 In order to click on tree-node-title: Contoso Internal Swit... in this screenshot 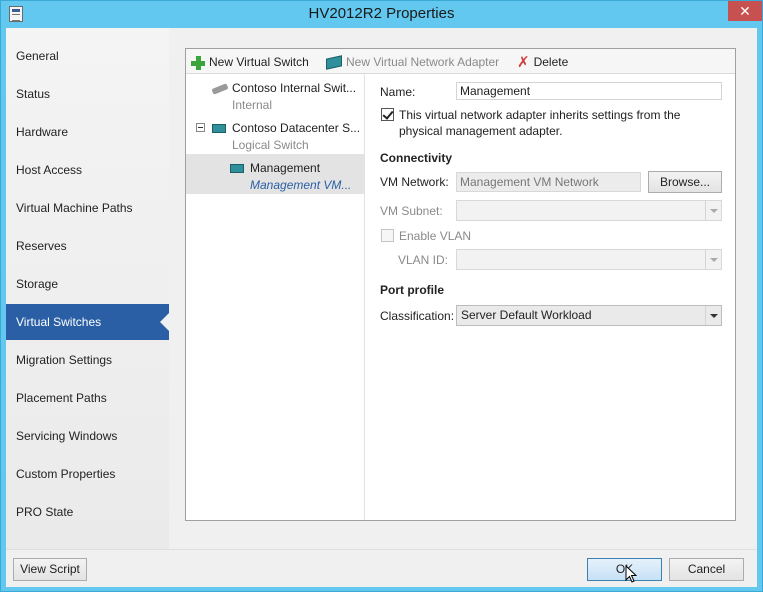, I will do `click(294, 88)`.